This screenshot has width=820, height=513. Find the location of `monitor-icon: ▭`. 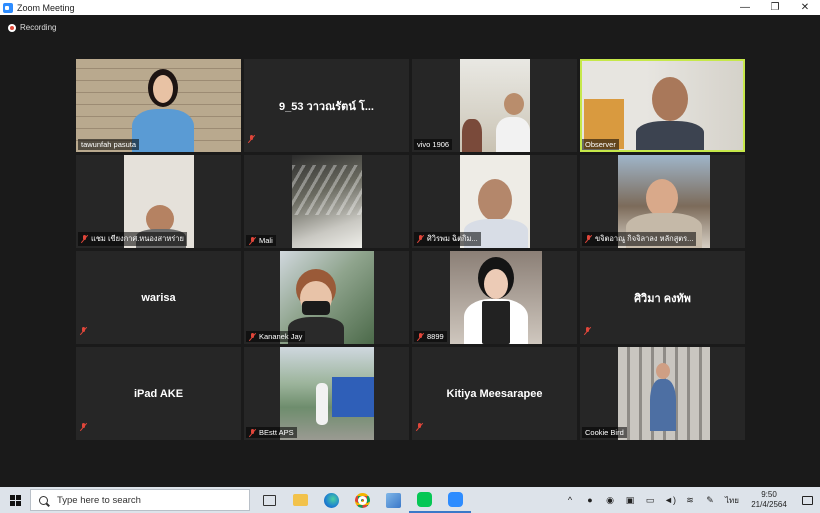

monitor-icon: ▭ is located at coordinates (650, 500).